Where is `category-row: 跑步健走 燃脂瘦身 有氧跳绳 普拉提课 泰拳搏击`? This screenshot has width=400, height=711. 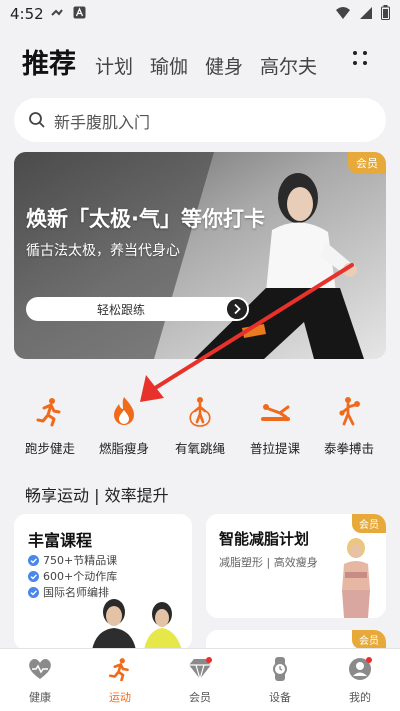
category-row: 跑步健走 燃脂瘦身 有氧跳绳 普拉提课 泰拳搏击 is located at coordinates (200, 432).